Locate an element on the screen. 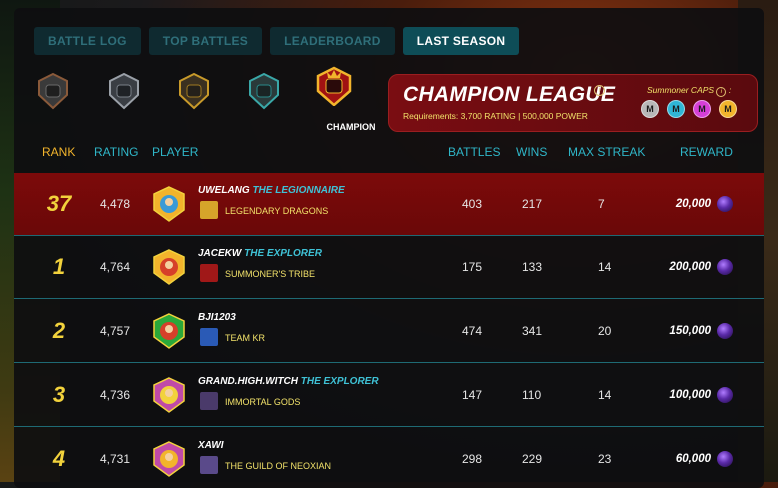 This screenshot has width=778, height=488. rating-cell: 4,757 is located at coordinates (115, 331).